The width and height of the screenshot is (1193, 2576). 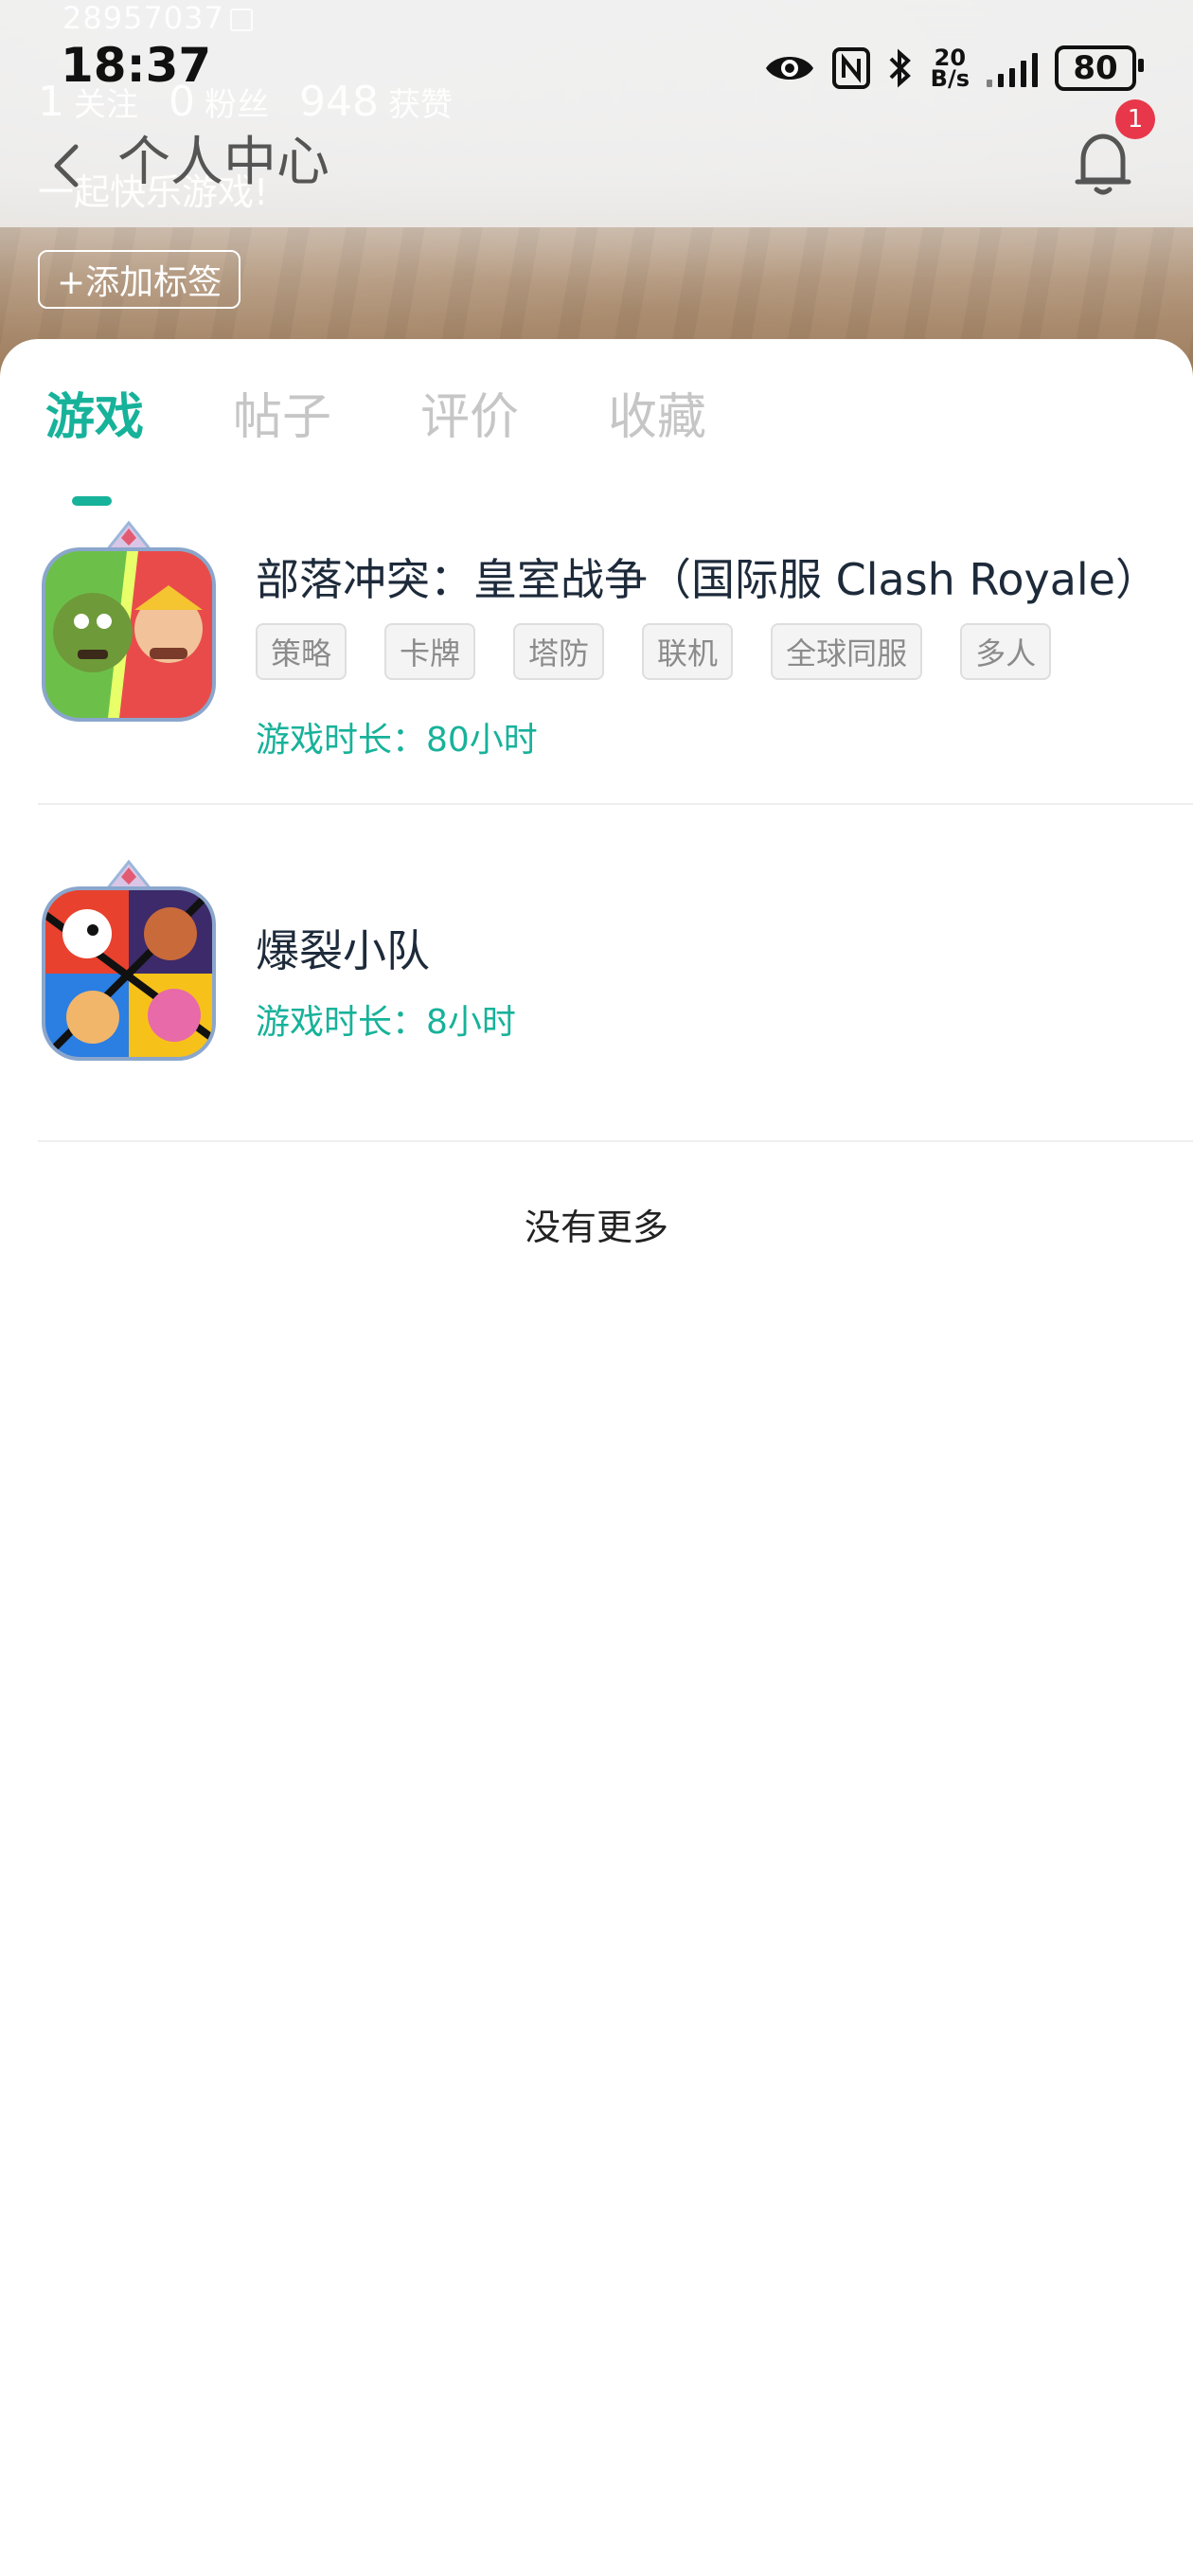 What do you see at coordinates (1095, 68) in the screenshot?
I see `battery-level: 80` at bounding box center [1095, 68].